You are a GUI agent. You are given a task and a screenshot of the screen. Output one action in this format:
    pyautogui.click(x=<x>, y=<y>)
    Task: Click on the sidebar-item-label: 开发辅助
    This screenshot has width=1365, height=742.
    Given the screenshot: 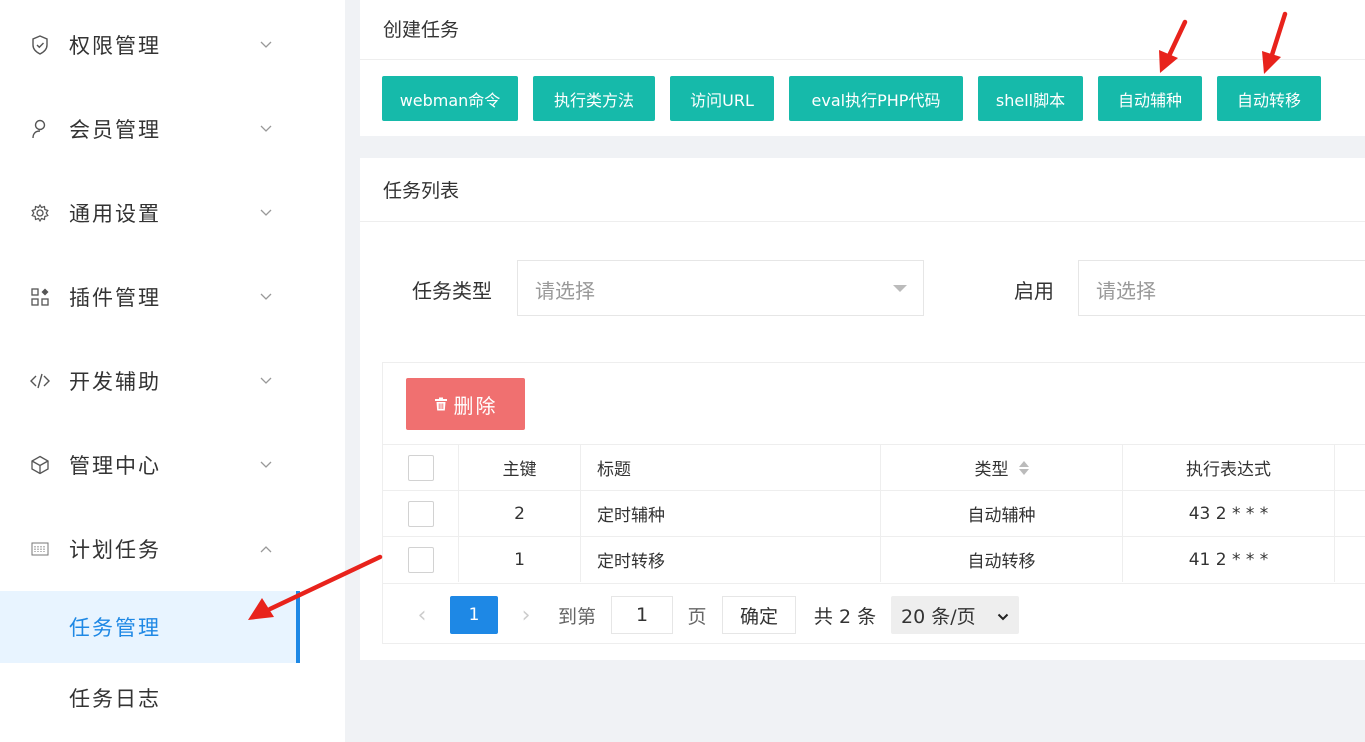 What is the action you would take?
    pyautogui.click(x=115, y=382)
    